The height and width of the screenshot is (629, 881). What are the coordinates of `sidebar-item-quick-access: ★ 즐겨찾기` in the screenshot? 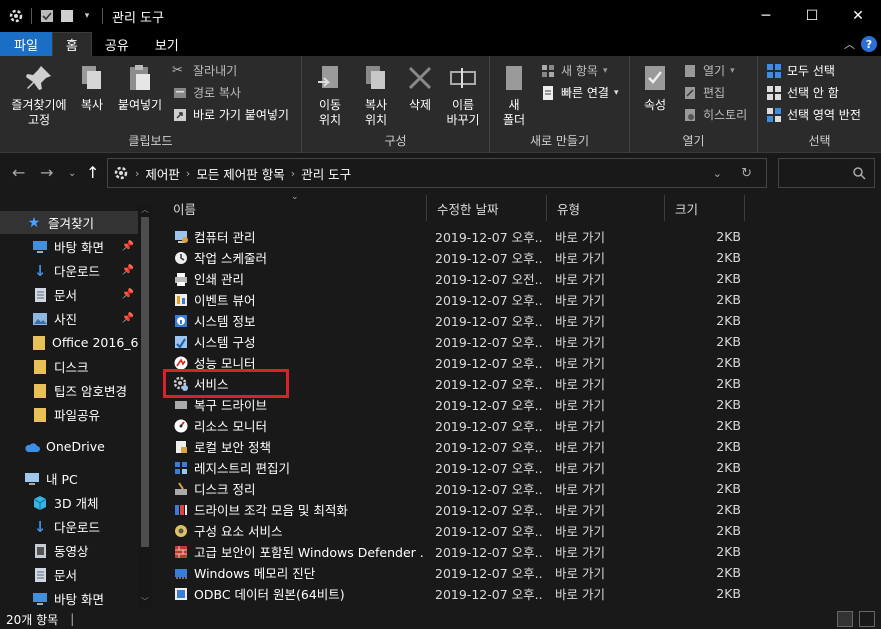 It's located at (70, 222).